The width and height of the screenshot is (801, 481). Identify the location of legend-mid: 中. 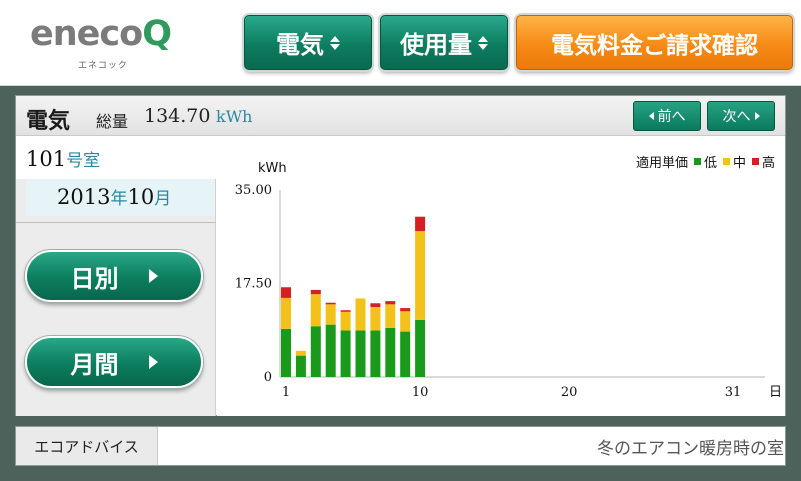
(739, 163).